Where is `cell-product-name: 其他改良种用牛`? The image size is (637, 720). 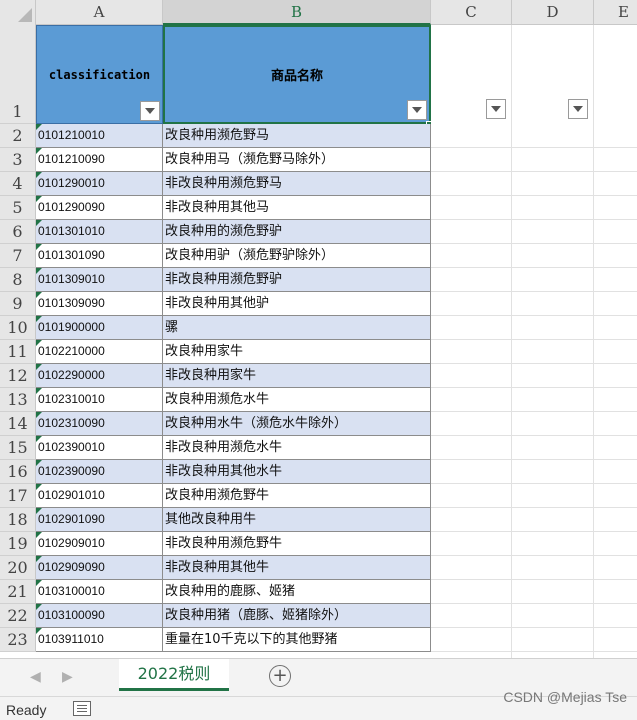 cell-product-name: 其他改良种用牛 is located at coordinates (297, 520).